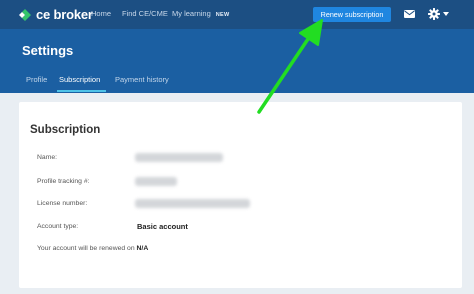  Describe the element at coordinates (25, 15) in the screenshot. I see `ce-broker-logo-icon` at that location.